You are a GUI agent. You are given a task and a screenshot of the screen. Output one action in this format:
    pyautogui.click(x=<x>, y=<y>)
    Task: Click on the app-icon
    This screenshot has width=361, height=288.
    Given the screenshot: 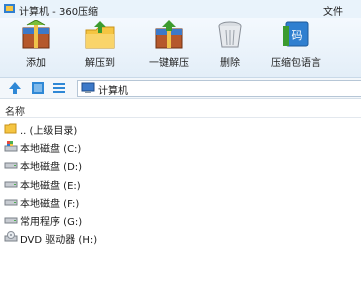 What is the action you would take?
    pyautogui.click(x=9, y=8)
    